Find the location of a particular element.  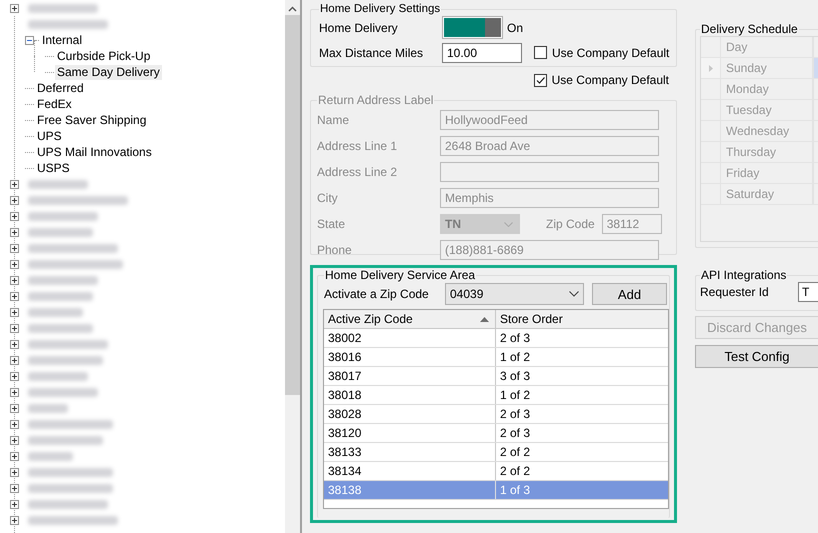

zip-dropdown: 04039 is located at coordinates (514, 294).